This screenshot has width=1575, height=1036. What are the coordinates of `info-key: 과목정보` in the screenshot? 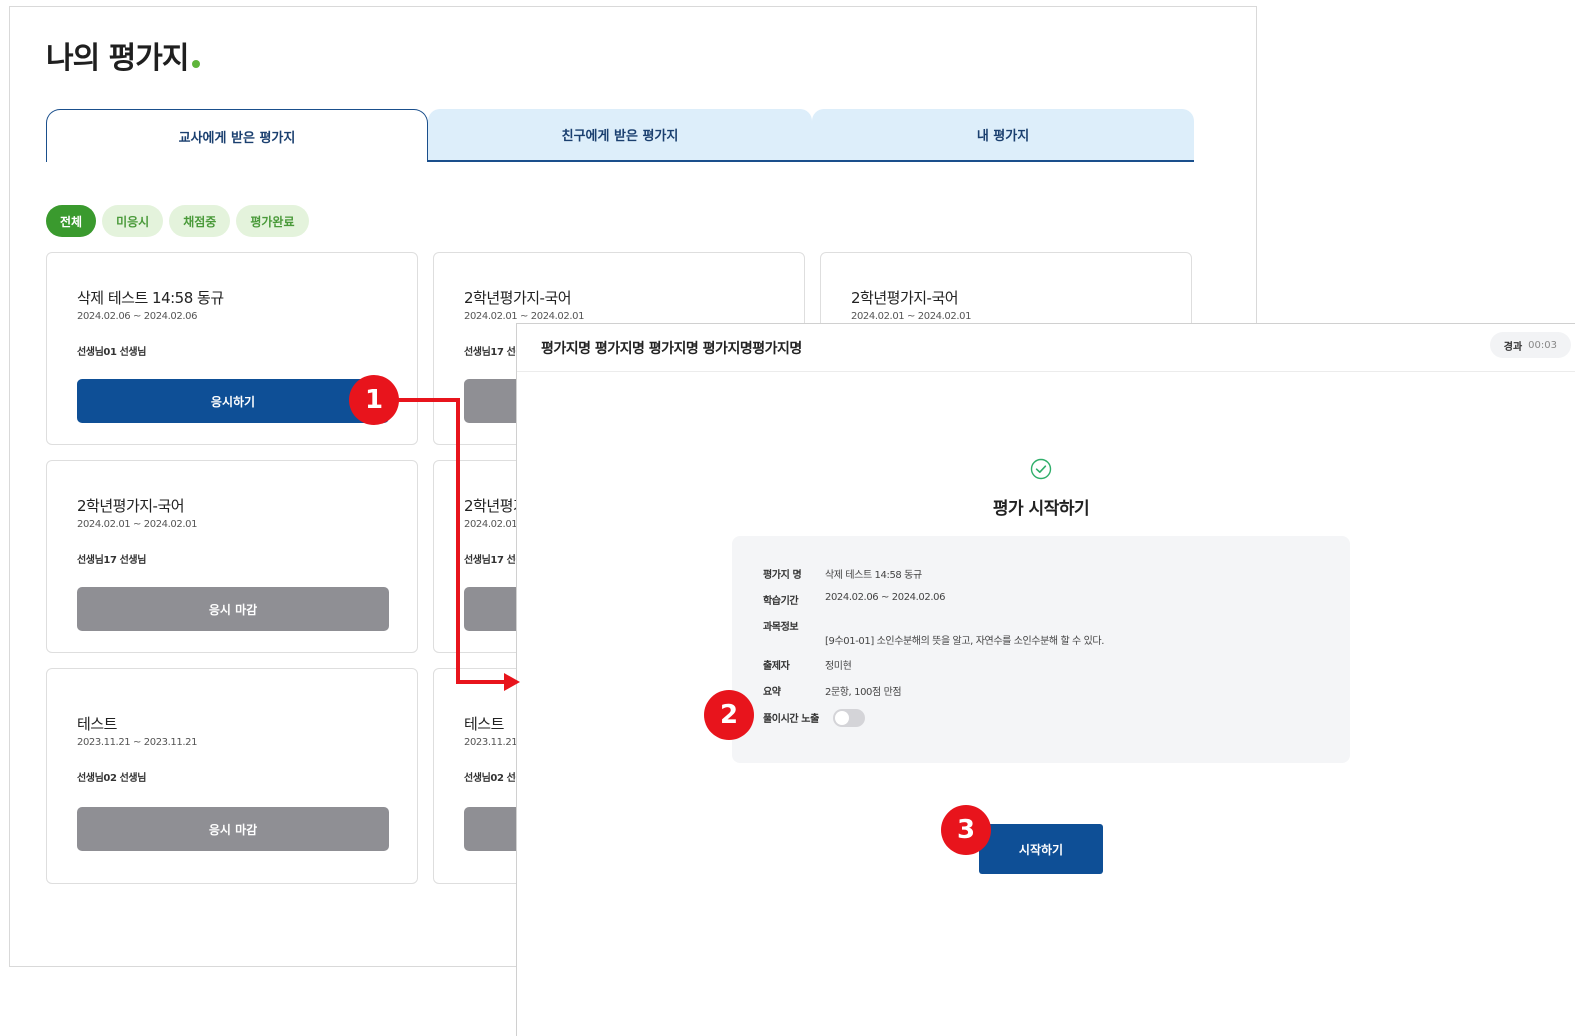 It's located at (781, 627).